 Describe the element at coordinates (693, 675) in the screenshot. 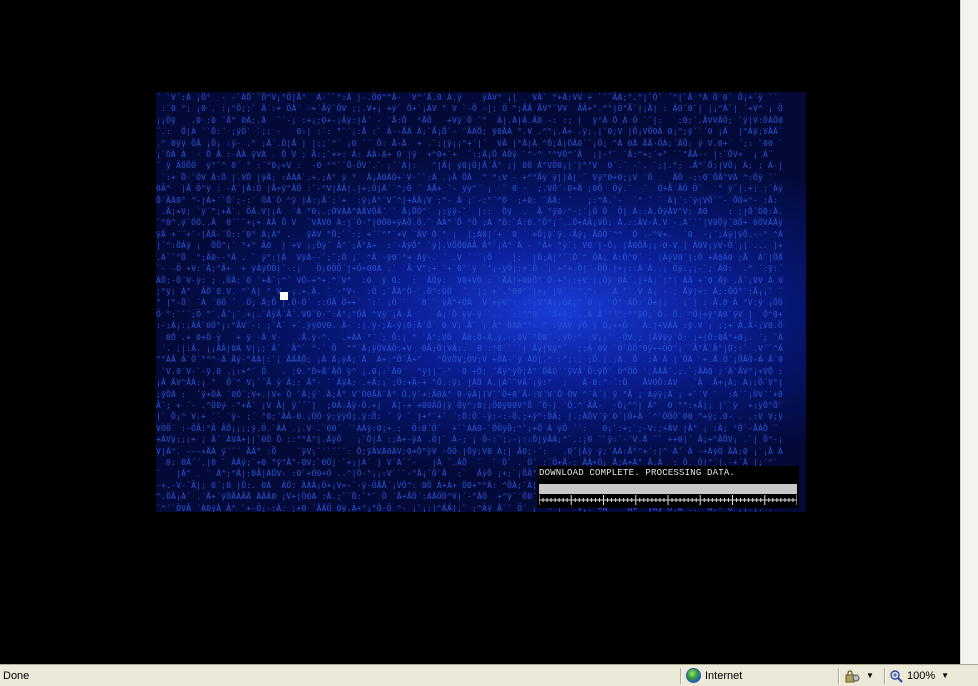

I see `globe-icon` at that location.